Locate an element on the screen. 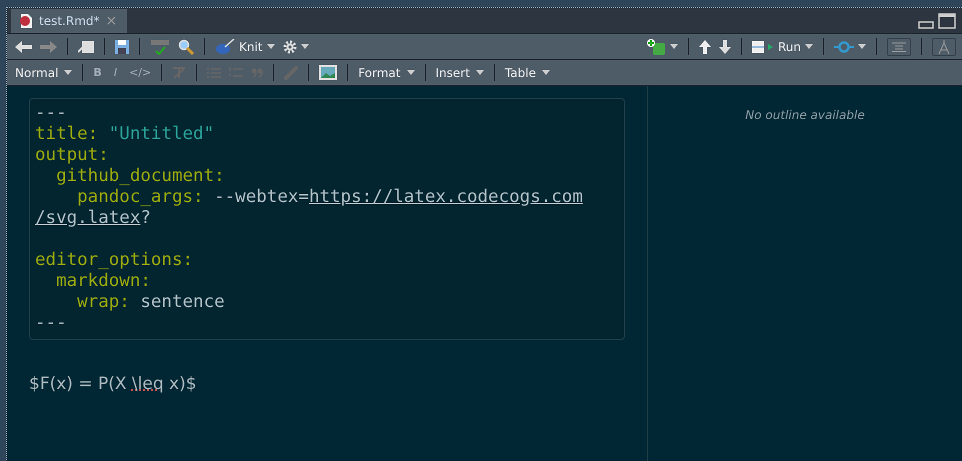 This screenshot has height=461, width=962. visual-editor-button is located at coordinates (944, 47).